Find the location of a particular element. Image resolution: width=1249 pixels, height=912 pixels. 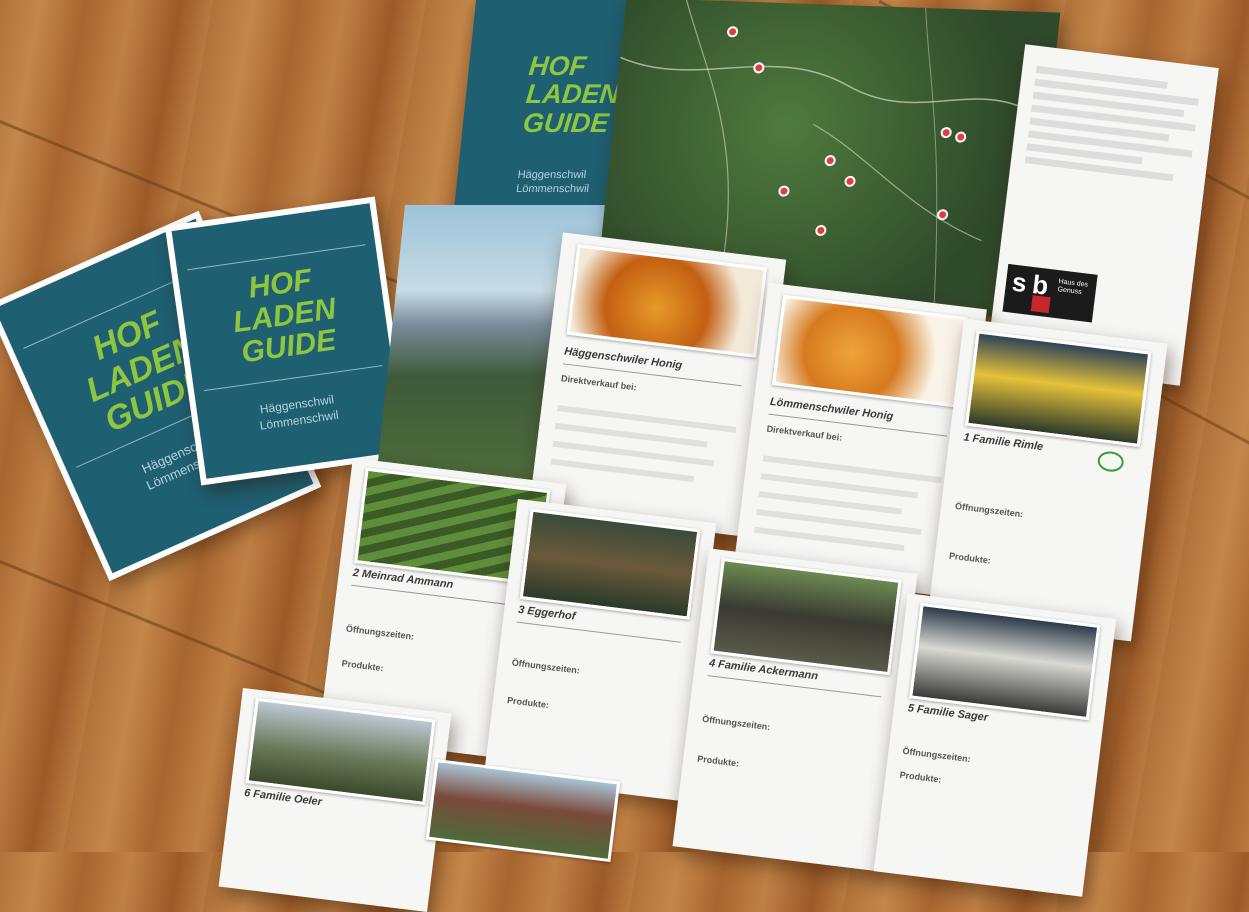

booklet-title: HOF LADEN GUIDE is located at coordinates (284, 315).